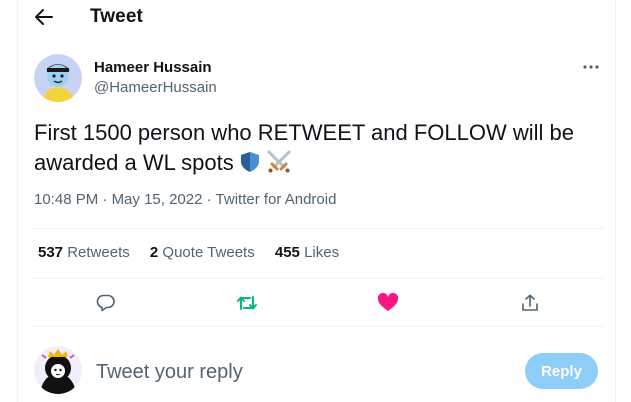  Describe the element at coordinates (98, 252) in the screenshot. I see `retweets-label: Retweets` at that location.